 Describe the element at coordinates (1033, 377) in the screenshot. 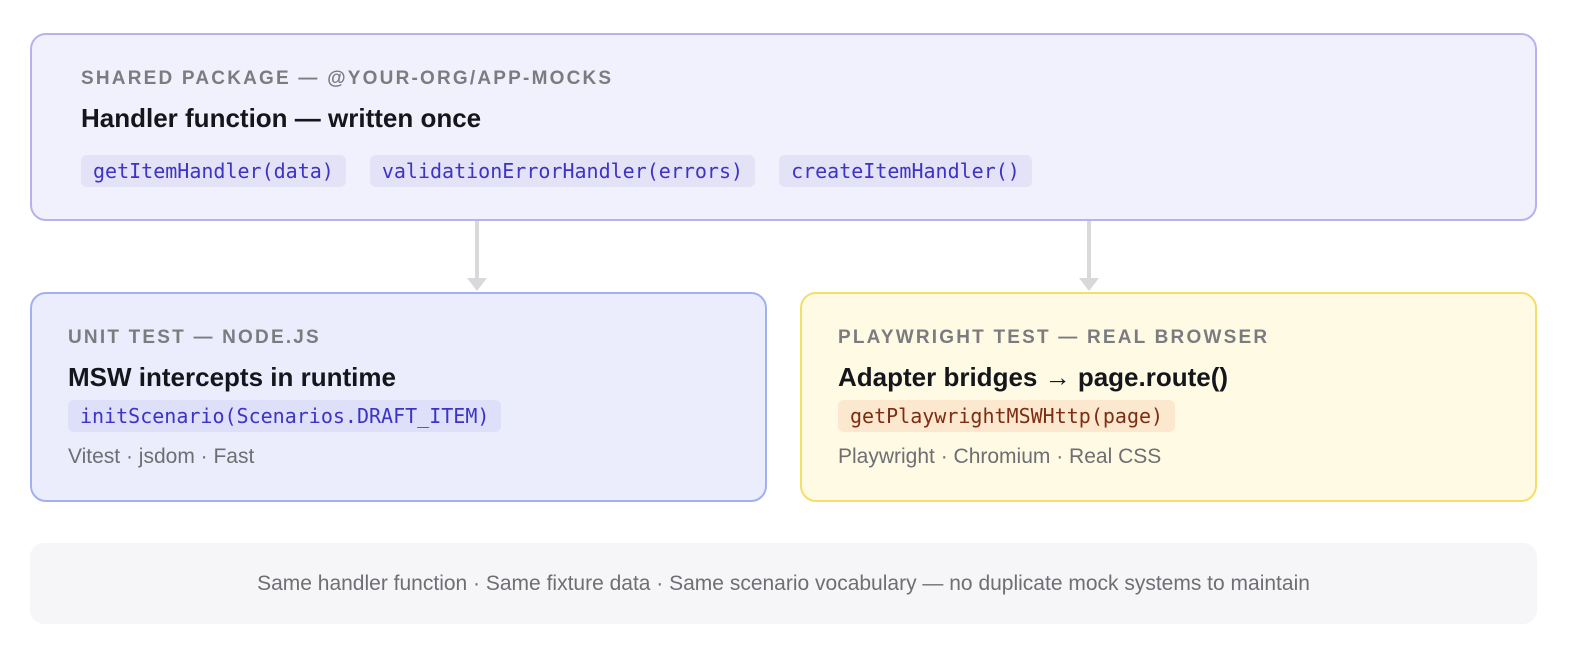

I see `playwright-test-title: Adapter bridges → page.route()` at that location.